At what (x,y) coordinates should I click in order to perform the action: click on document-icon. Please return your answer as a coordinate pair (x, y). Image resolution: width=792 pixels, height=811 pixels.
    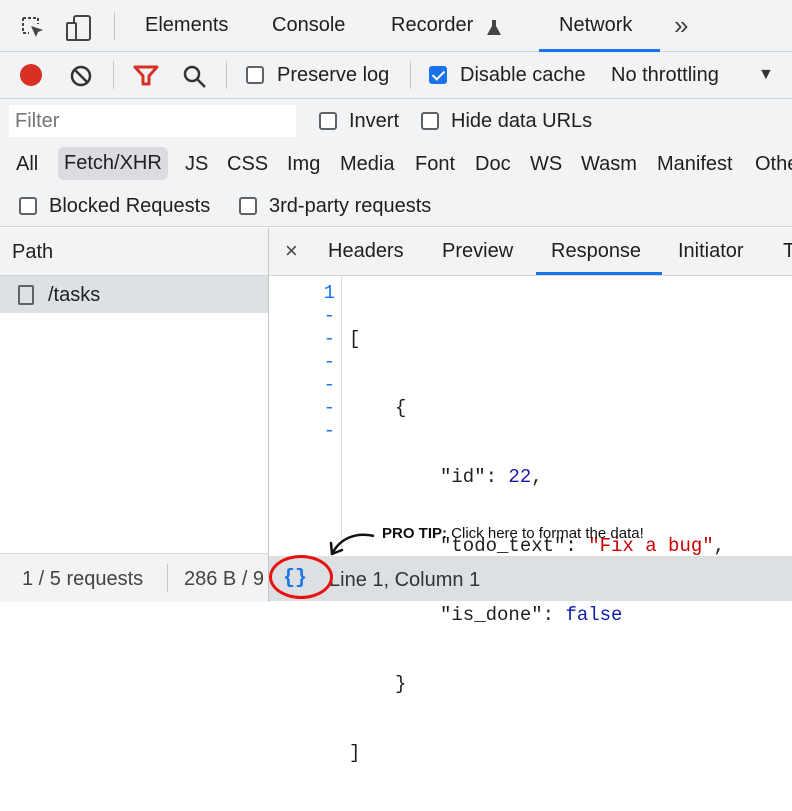
    Looking at the image, I should click on (26, 295).